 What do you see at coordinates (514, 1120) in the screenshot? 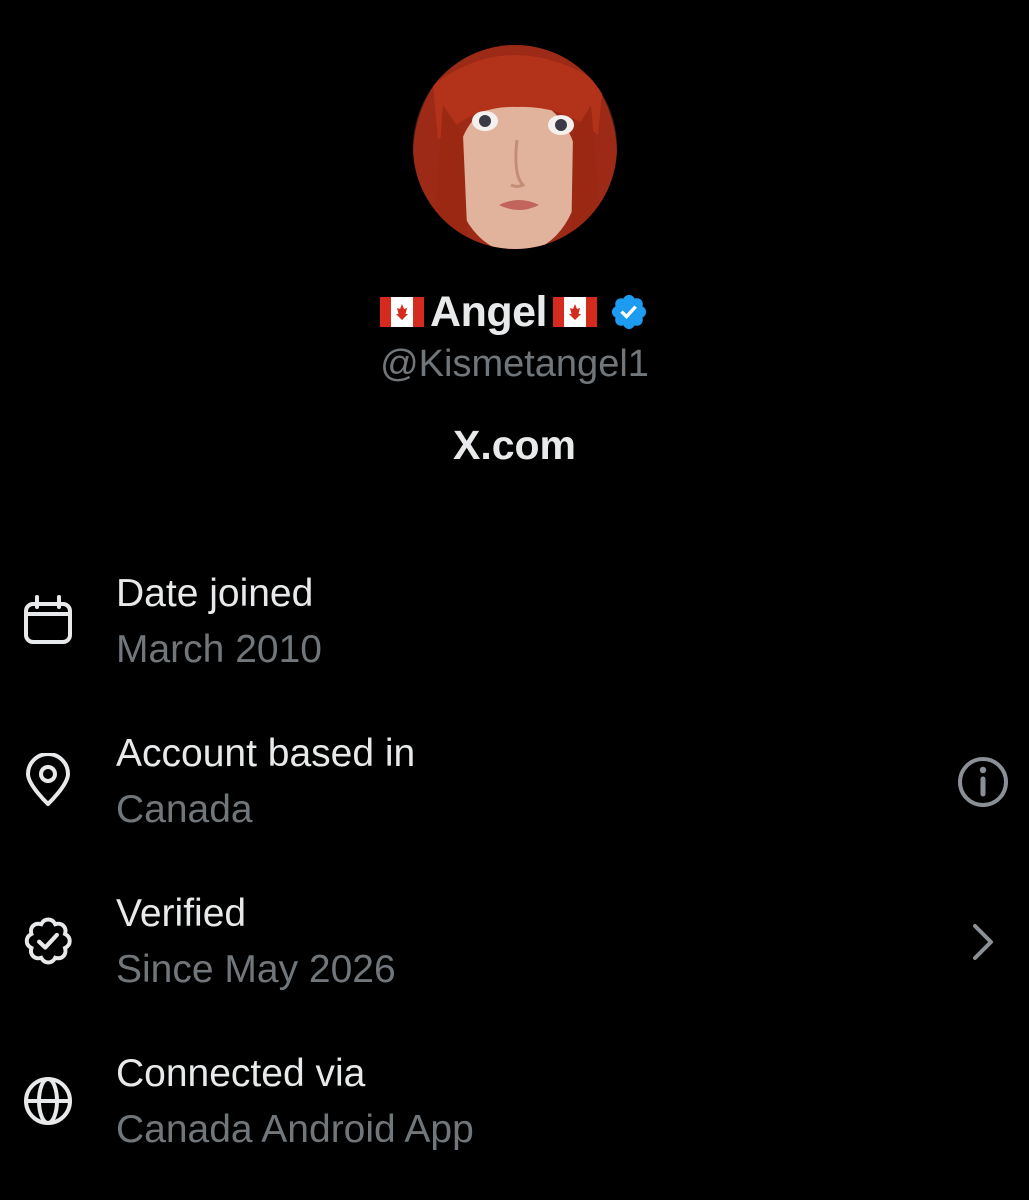
I see `row-connected-via: Connected via Canada Android App` at bounding box center [514, 1120].